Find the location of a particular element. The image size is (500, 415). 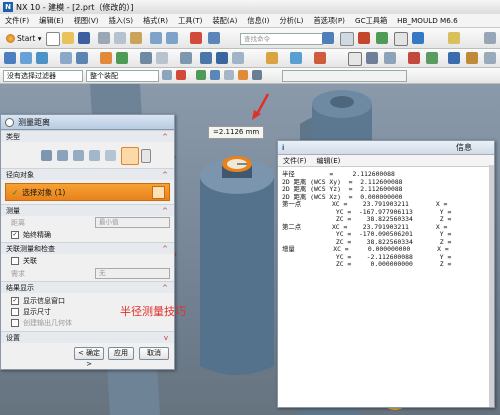

length-icon is located at coordinates (94, 155).